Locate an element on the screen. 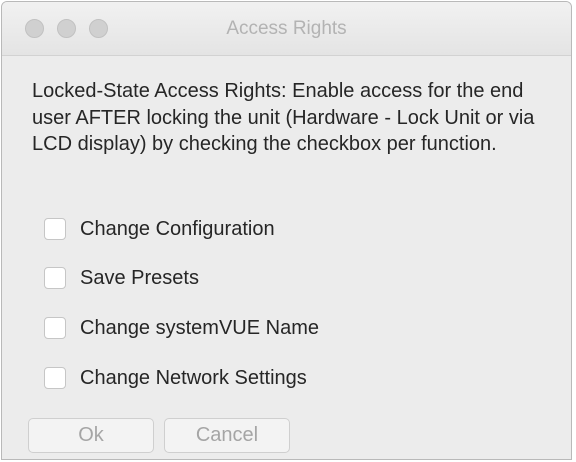  save-presets-checkbox is located at coordinates (55, 278).